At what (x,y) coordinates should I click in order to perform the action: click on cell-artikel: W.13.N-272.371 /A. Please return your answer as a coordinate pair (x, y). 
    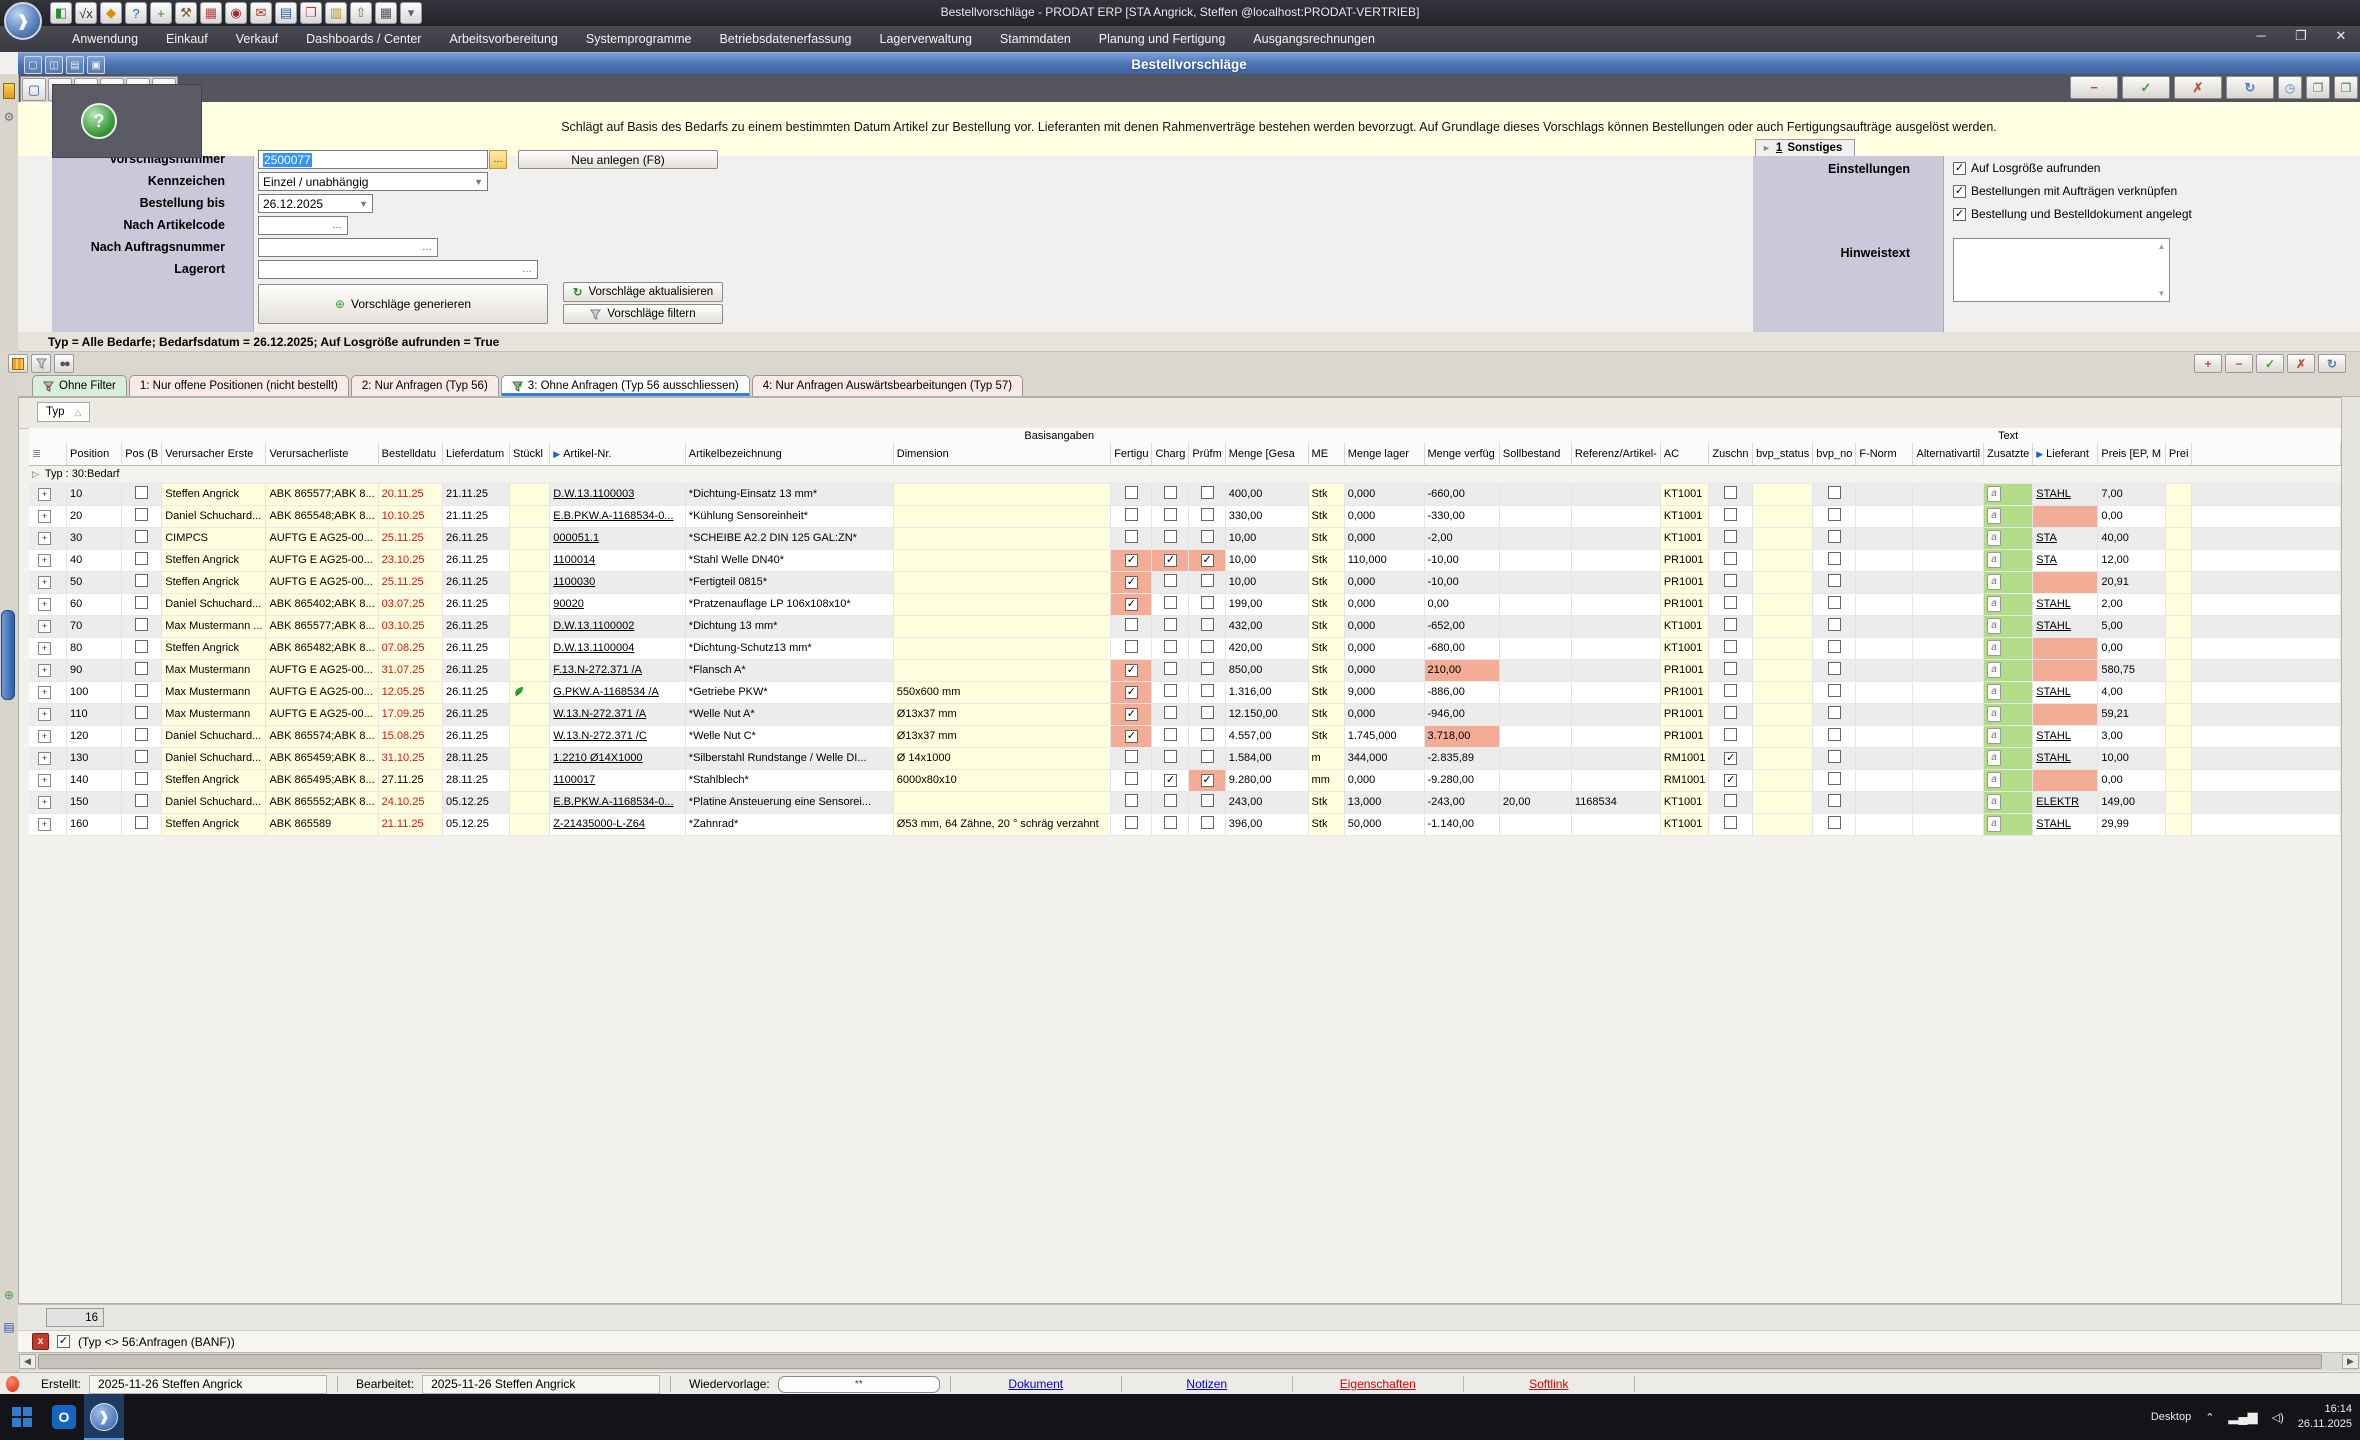
    Looking at the image, I should click on (617, 714).